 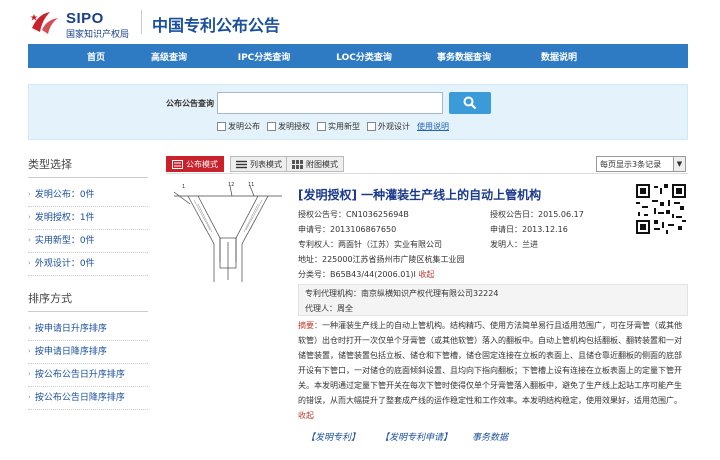 I want to click on per-page-value: 每页显示3条记录, so click(x=631, y=164).